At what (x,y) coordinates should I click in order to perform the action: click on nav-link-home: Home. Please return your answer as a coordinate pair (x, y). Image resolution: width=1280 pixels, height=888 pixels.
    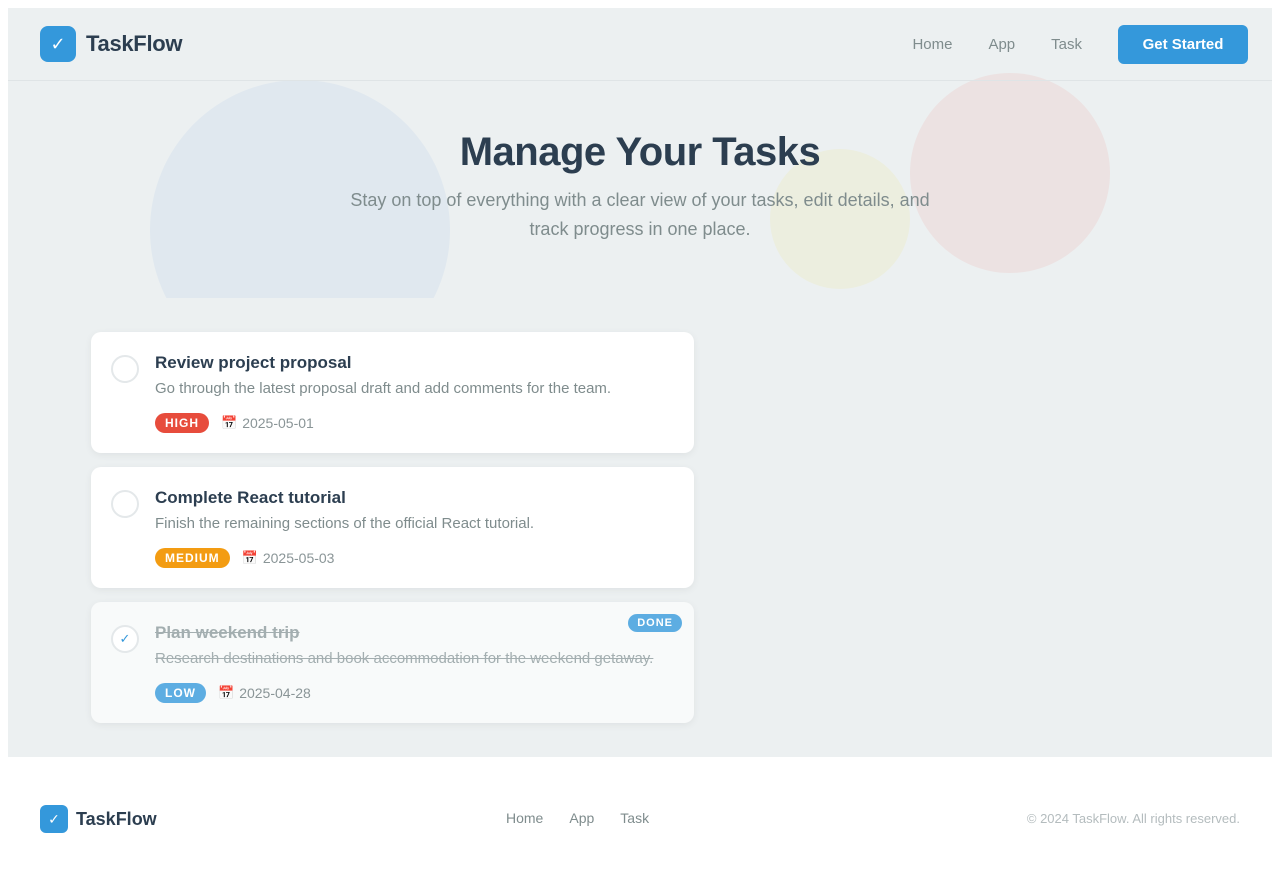
    Looking at the image, I should click on (932, 44).